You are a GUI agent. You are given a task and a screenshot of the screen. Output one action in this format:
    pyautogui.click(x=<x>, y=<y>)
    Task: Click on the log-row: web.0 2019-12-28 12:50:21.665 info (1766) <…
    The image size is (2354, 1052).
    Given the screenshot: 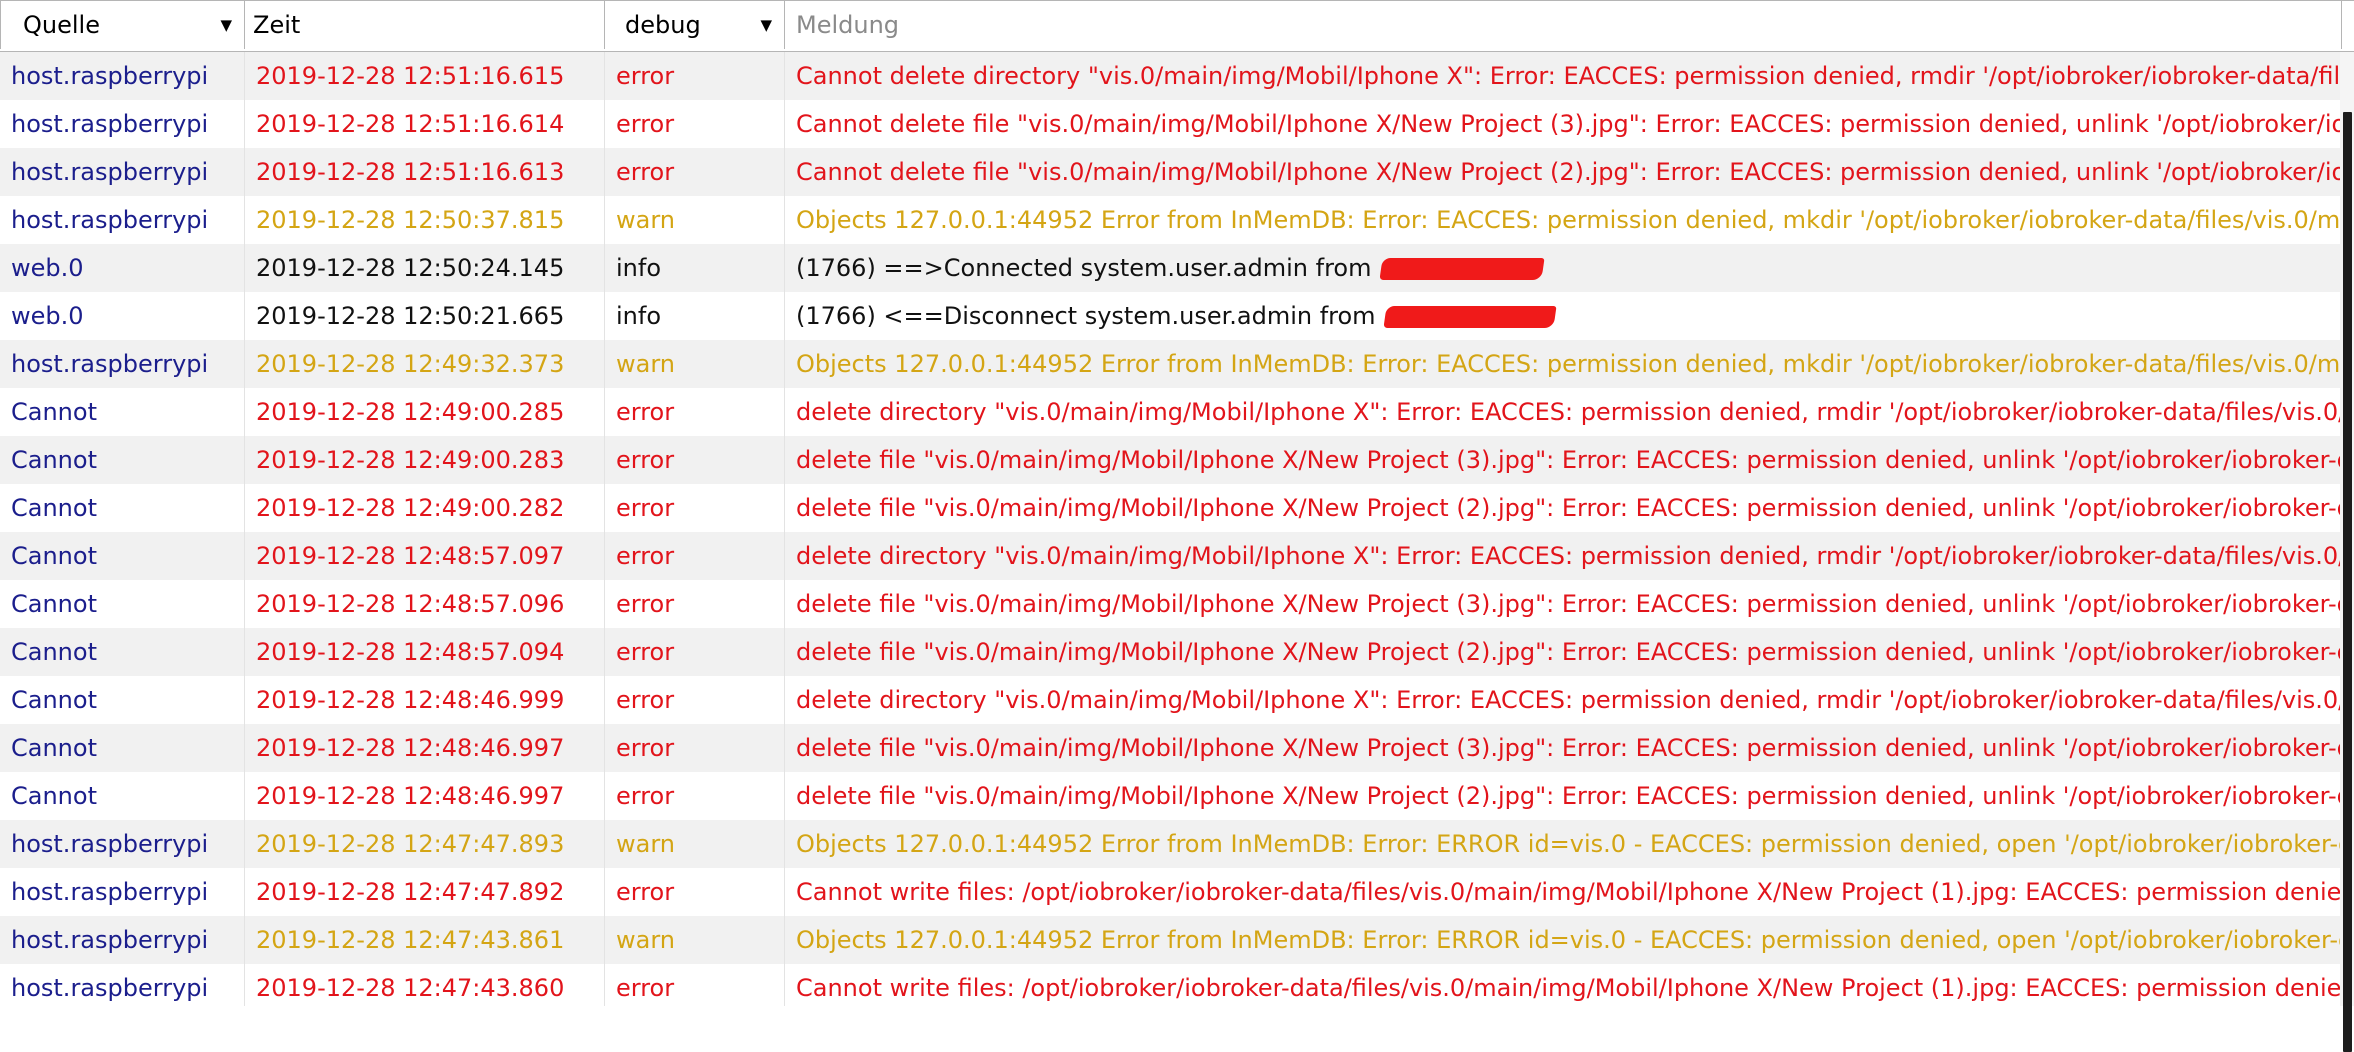 What is the action you would take?
    pyautogui.click(x=1177, y=316)
    